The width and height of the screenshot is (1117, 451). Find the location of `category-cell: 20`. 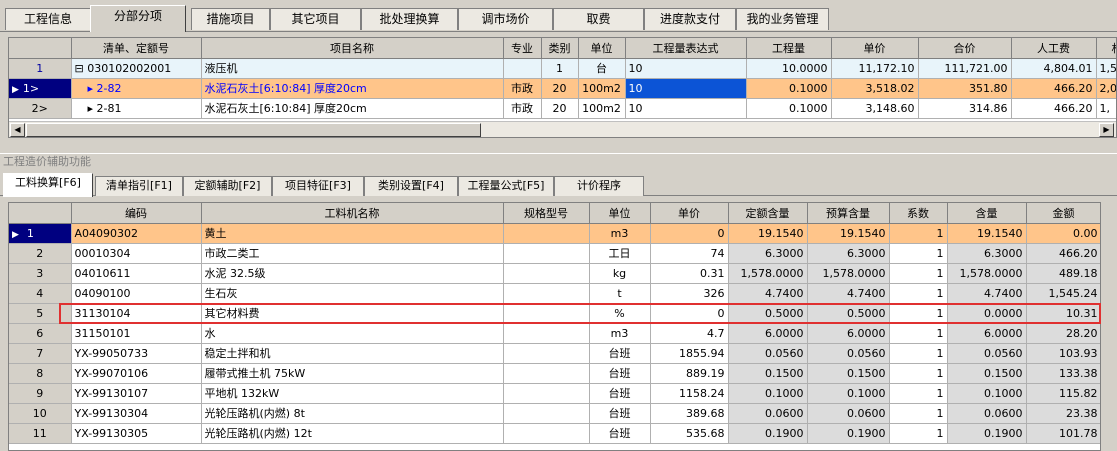

category-cell: 20 is located at coordinates (560, 108).